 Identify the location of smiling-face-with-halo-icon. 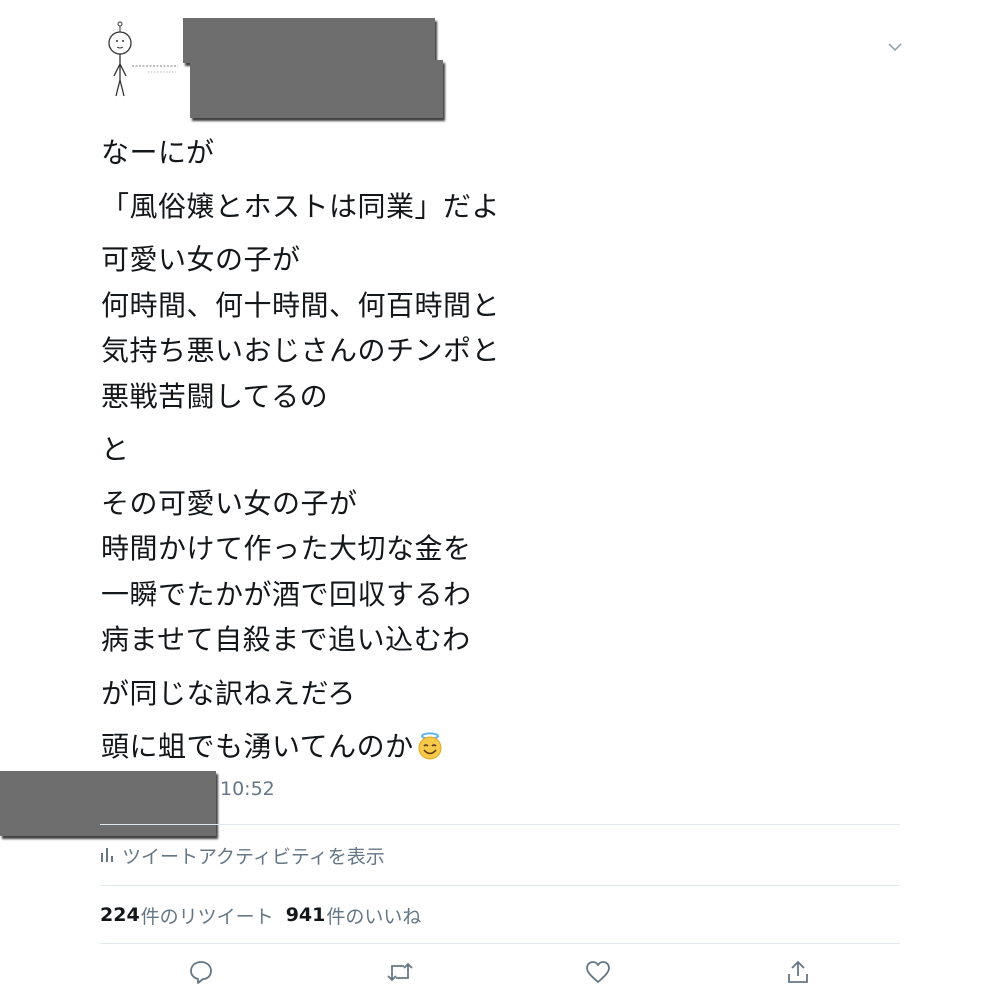
(430, 744).